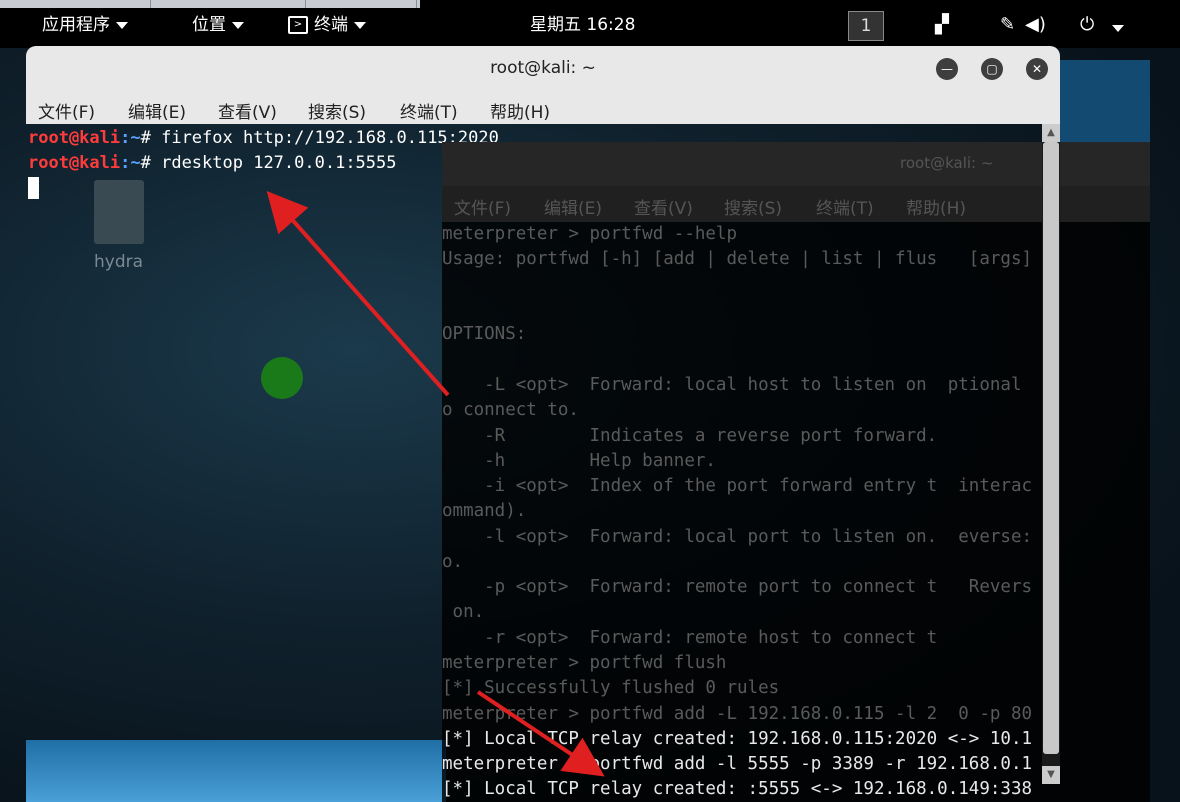  I want to click on terminal-label: 终端, so click(331, 25).